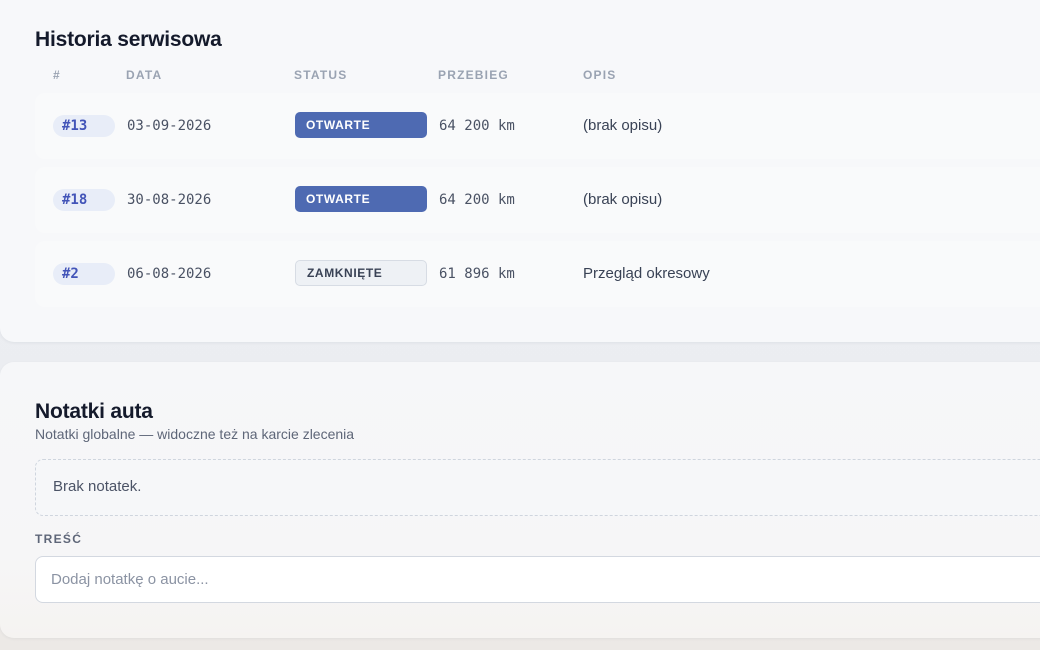 This screenshot has height=650, width=1040. What do you see at coordinates (169, 274) in the screenshot?
I see `order-date: 06-08-2026` at bounding box center [169, 274].